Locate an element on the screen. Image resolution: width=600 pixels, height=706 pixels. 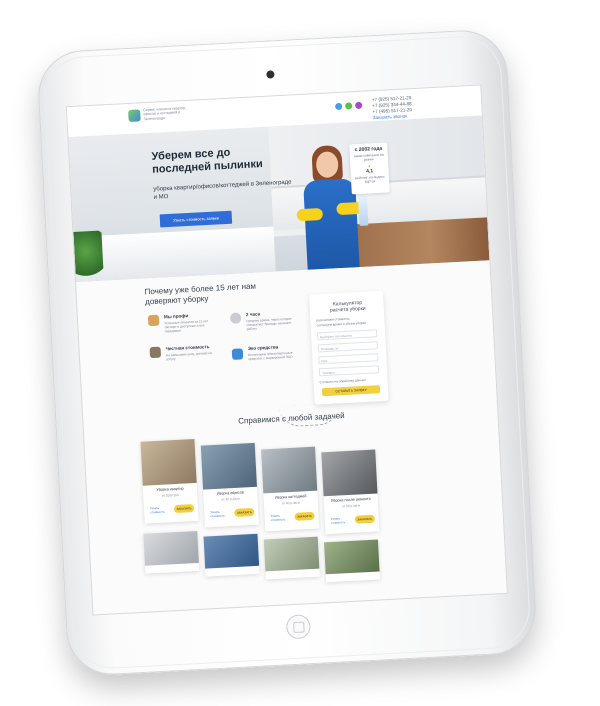
feature-title-2: 2 часа is located at coordinates (253, 314).